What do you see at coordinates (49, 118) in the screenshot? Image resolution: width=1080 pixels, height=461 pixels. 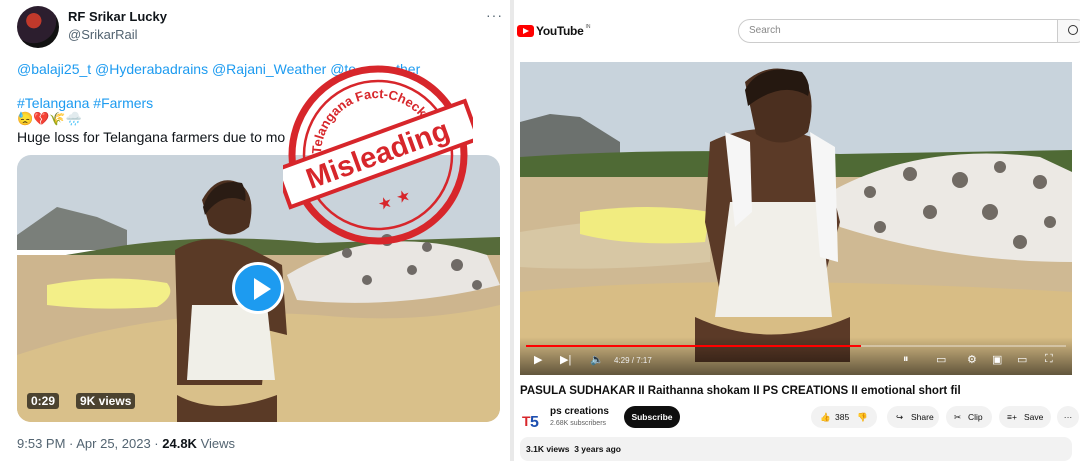 I see `tweet-emojis: 😓💔🌾🌧️` at bounding box center [49, 118].